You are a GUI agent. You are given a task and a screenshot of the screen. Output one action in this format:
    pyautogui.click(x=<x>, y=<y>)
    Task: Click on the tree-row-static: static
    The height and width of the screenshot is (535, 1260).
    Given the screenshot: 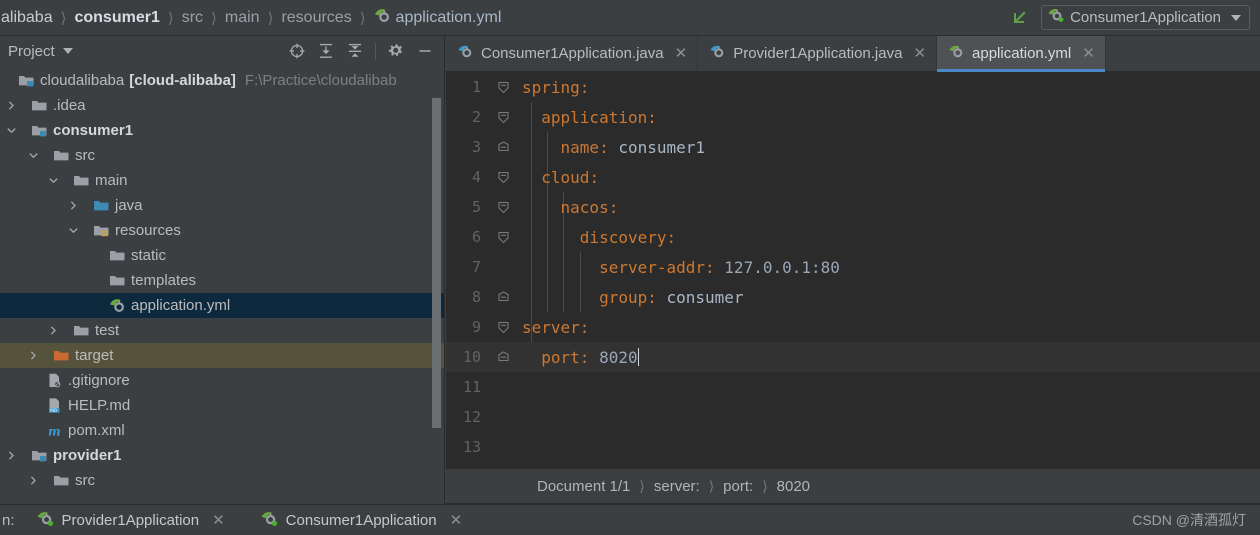 What is the action you would take?
    pyautogui.click(x=222, y=255)
    